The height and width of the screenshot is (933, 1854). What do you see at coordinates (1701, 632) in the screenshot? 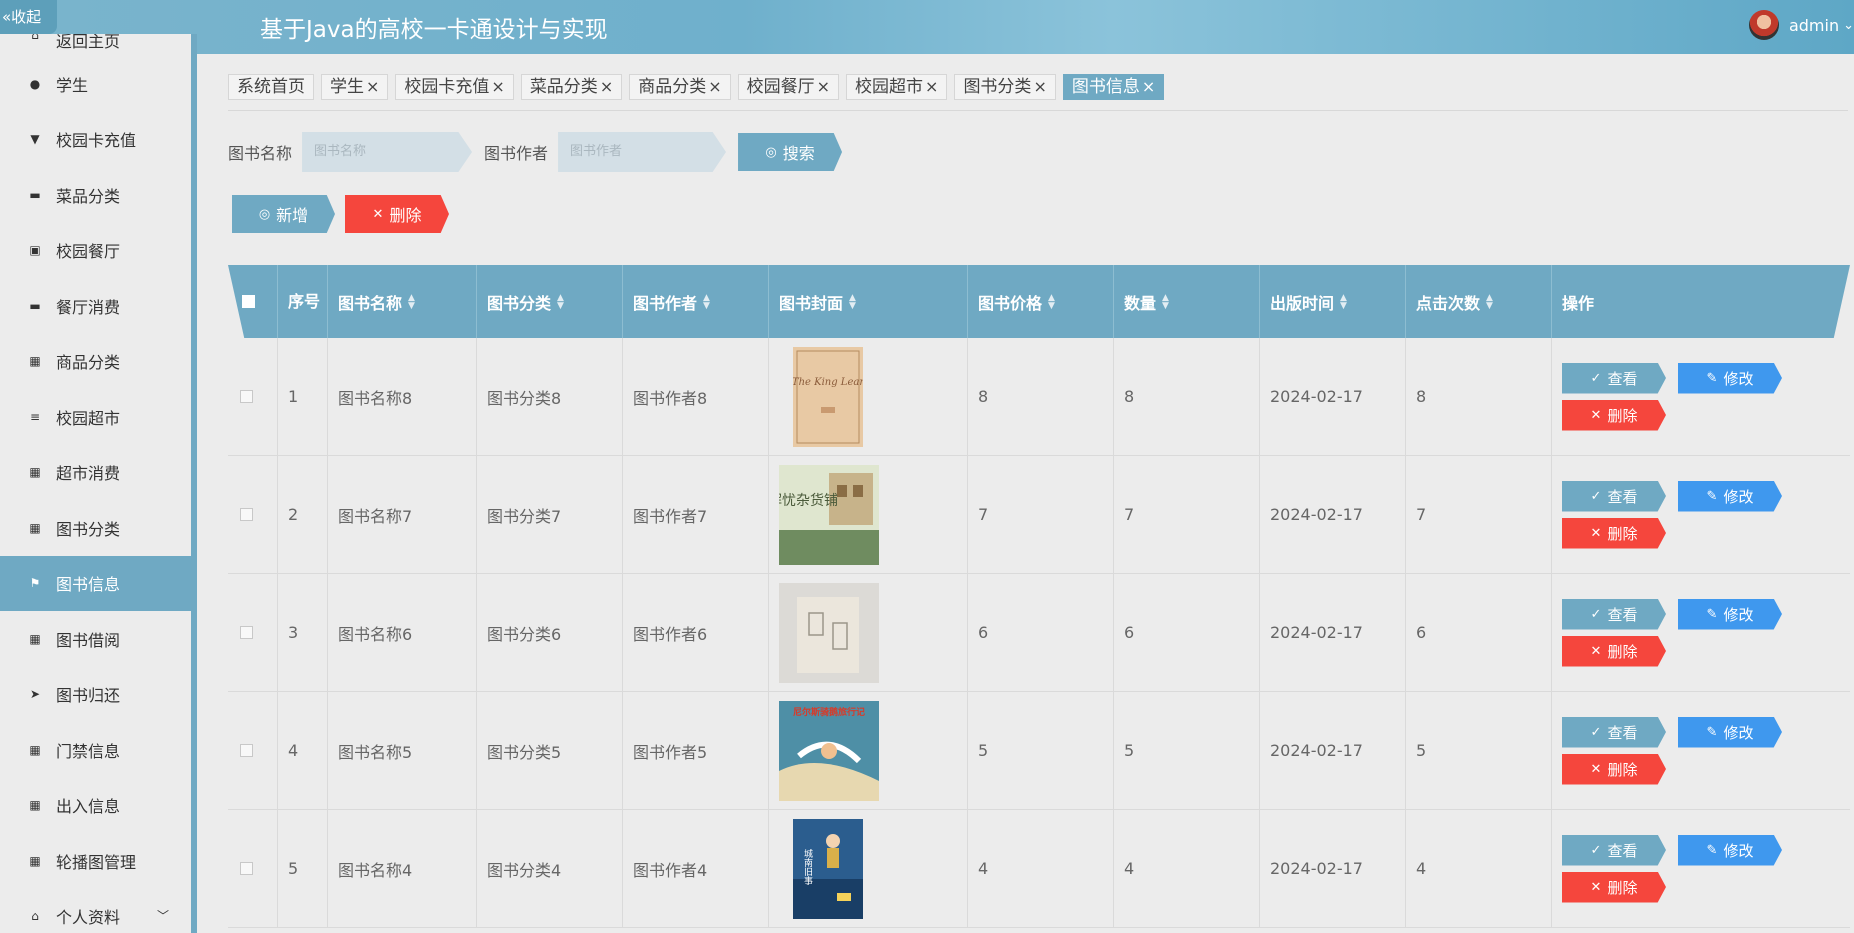
I see `cell-ops: ✓ 查看 ✎ 修改 ✕ 删除` at bounding box center [1701, 632].